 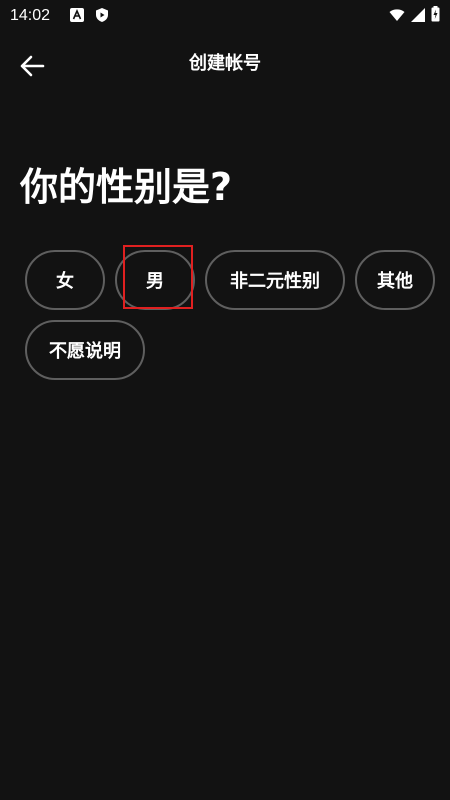 I want to click on status-right-icons, so click(x=414, y=16).